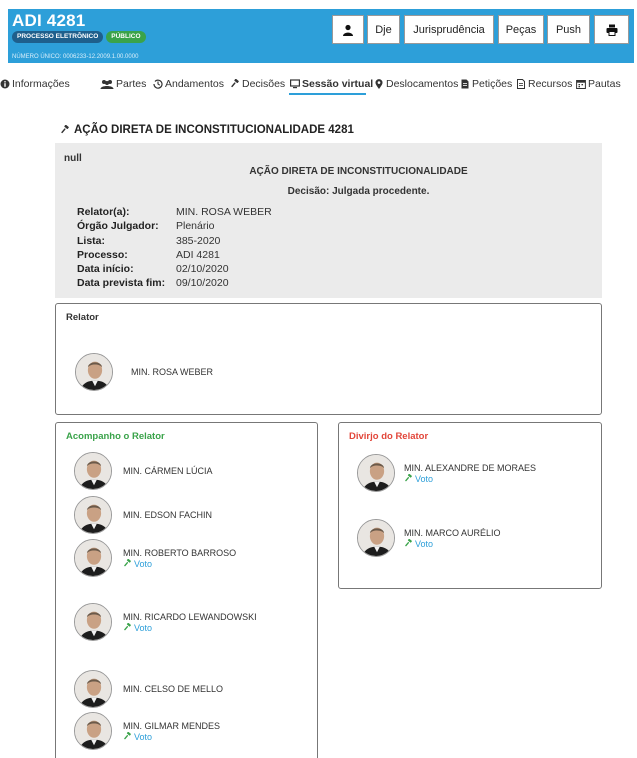 This screenshot has height=758, width=637. What do you see at coordinates (198, 254) in the screenshot?
I see `info-value: ADI 4281` at bounding box center [198, 254].